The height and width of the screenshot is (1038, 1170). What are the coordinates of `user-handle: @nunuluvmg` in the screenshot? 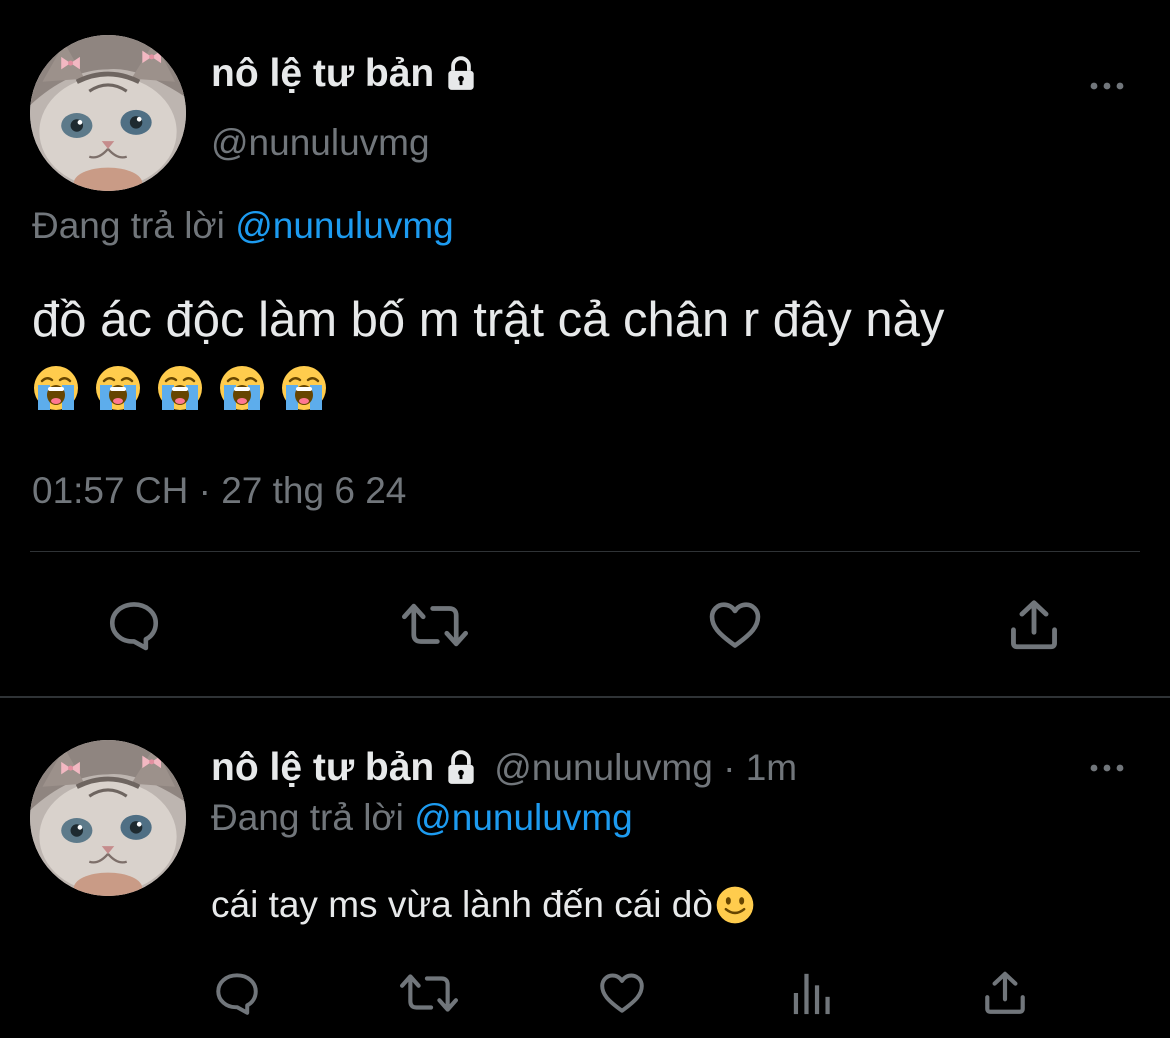 It's located at (320, 143).